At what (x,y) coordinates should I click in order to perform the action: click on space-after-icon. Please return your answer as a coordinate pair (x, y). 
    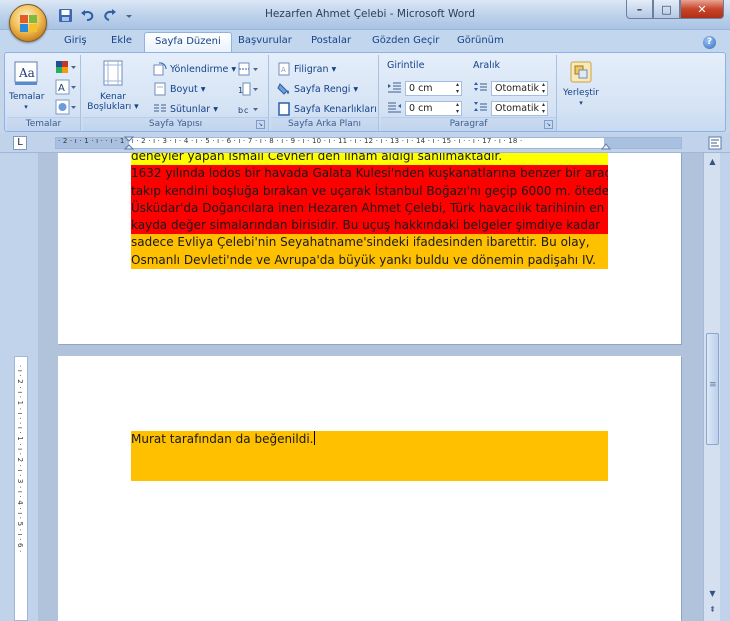
    Looking at the image, I should click on (480, 106).